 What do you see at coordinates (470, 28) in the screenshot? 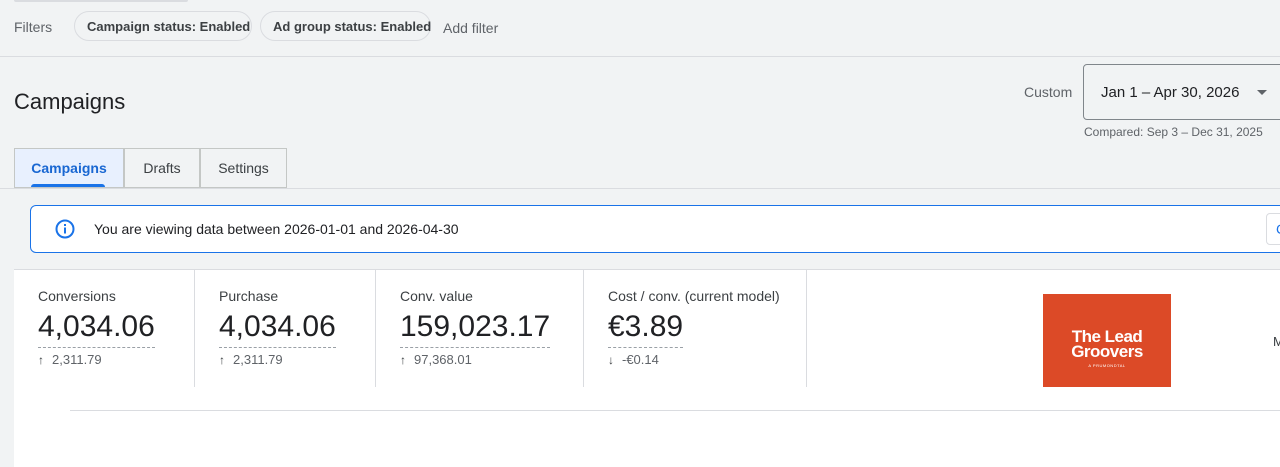
I see `add-filter-button: Add filter` at bounding box center [470, 28].